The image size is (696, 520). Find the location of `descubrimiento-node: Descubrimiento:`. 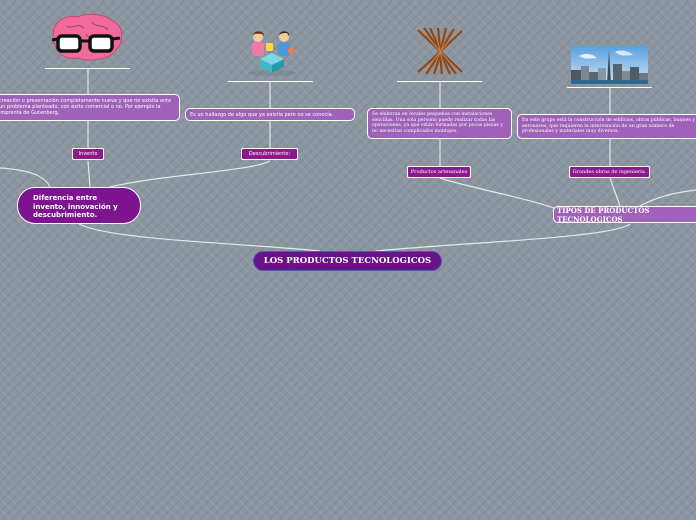

descubrimiento-node: Descubrimiento: is located at coordinates (269, 154).